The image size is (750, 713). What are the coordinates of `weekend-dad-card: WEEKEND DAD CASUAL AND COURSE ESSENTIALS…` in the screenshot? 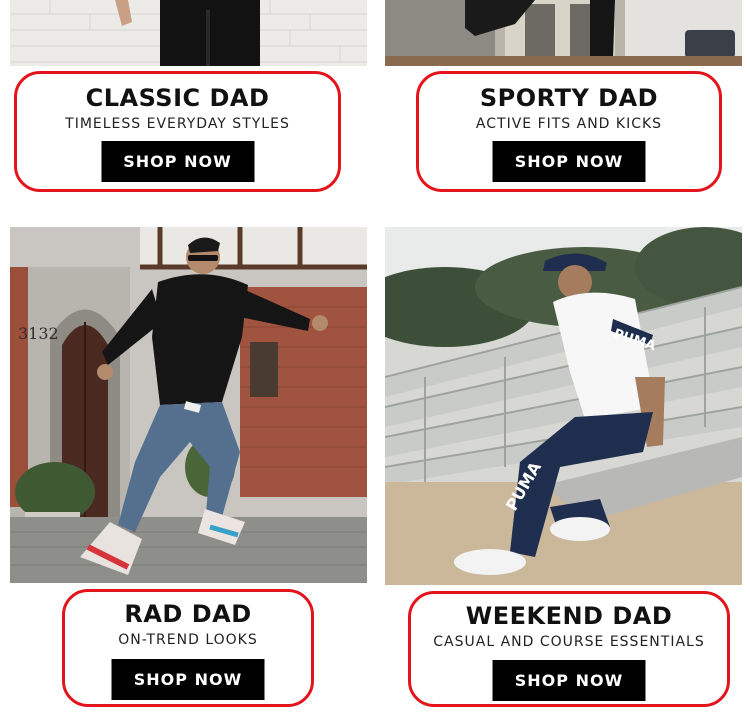 It's located at (569, 649).